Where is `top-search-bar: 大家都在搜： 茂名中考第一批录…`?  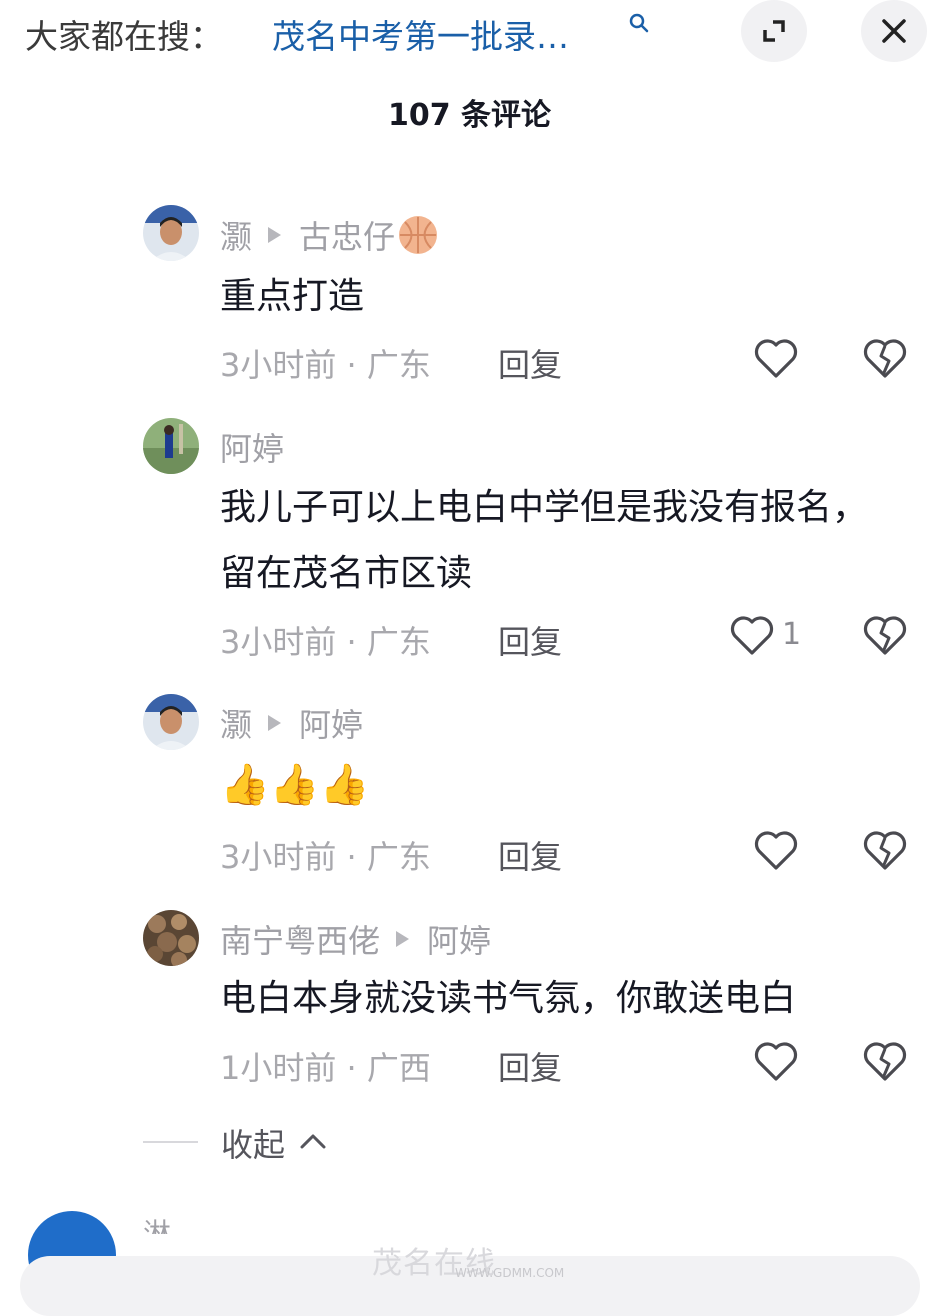 top-search-bar: 大家都在搜： 茂名中考第一批录… is located at coordinates (469, 32).